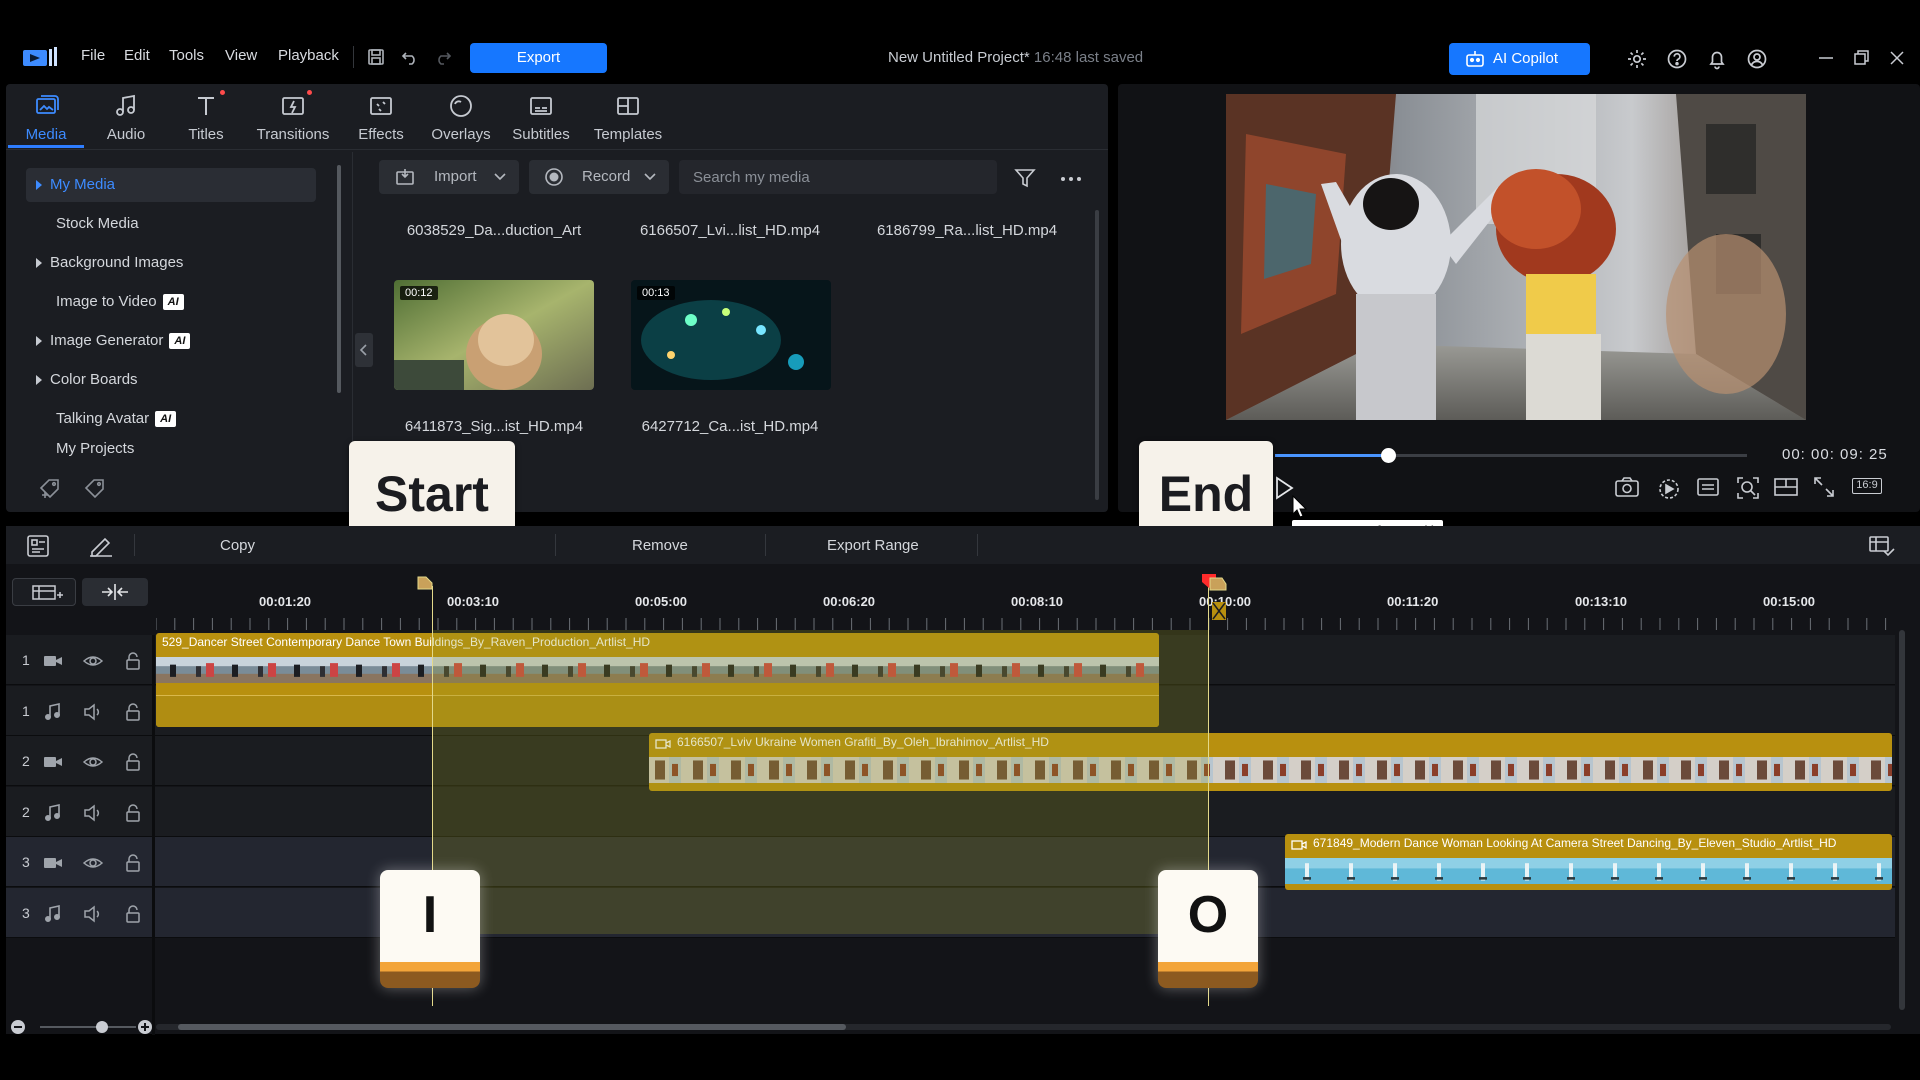  What do you see at coordinates (660, 545) in the screenshot?
I see `remove-button: Remove` at bounding box center [660, 545].